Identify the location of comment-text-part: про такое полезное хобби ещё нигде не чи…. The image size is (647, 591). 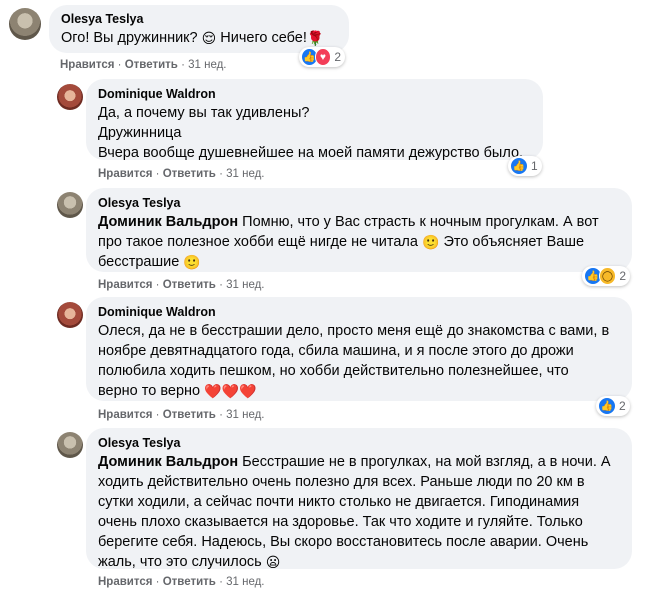
(258, 242).